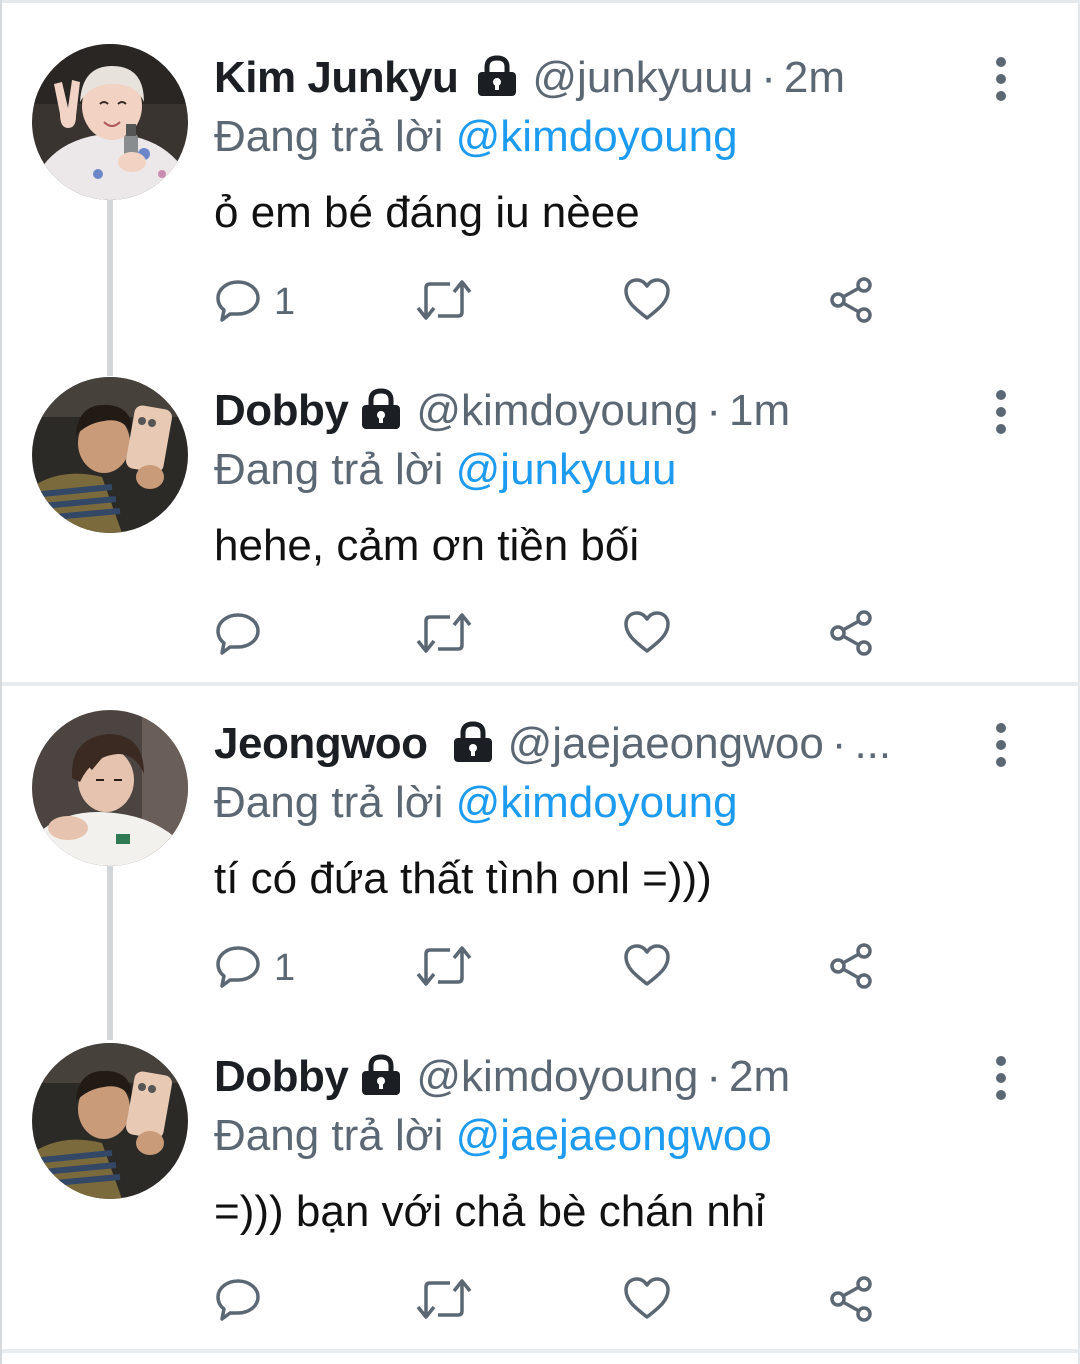 The image size is (1080, 1364). What do you see at coordinates (427, 212) in the screenshot?
I see `tweet-text: ỏ em bé đáng iu nèee` at bounding box center [427, 212].